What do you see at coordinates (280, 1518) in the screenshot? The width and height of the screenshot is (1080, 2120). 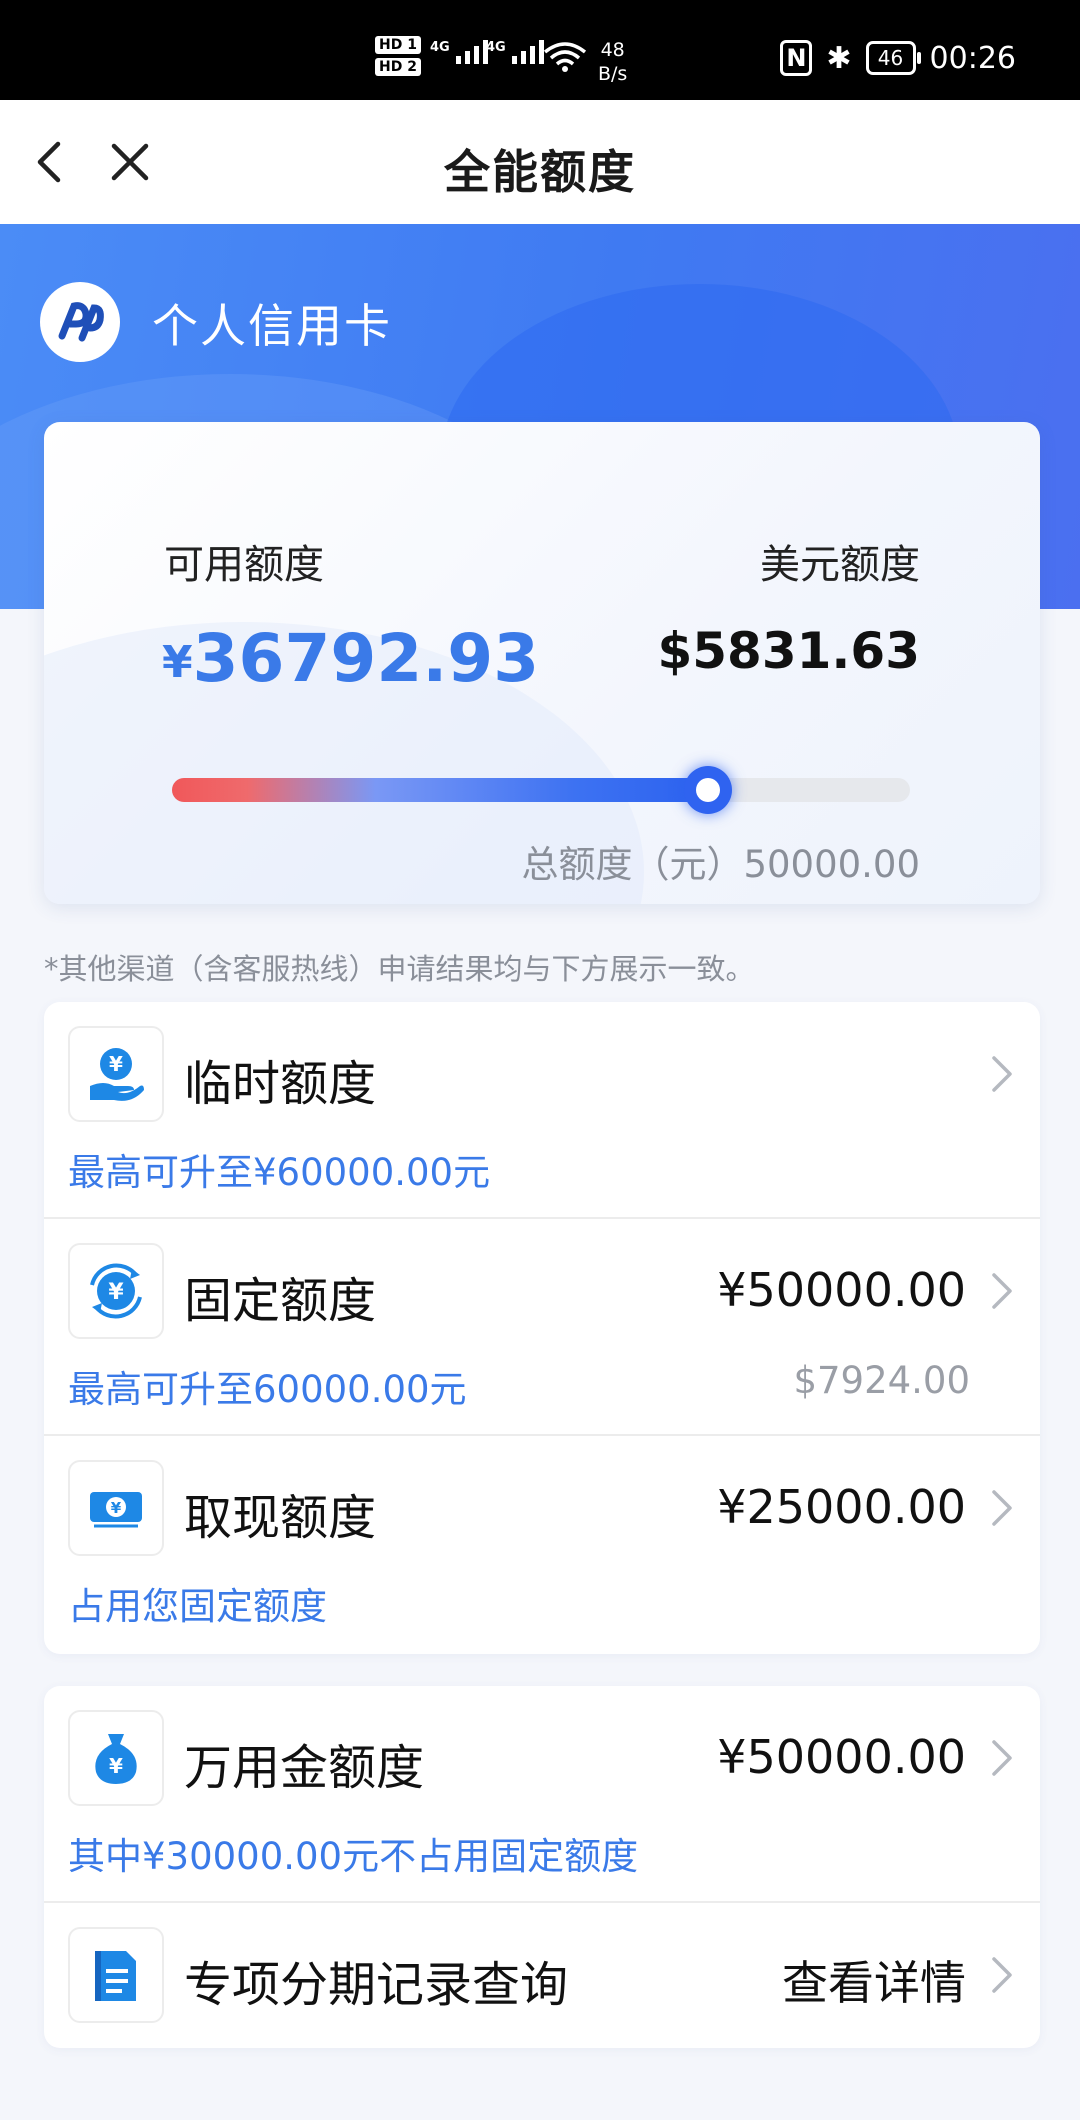 I see `row-title: 取现额度` at bounding box center [280, 1518].